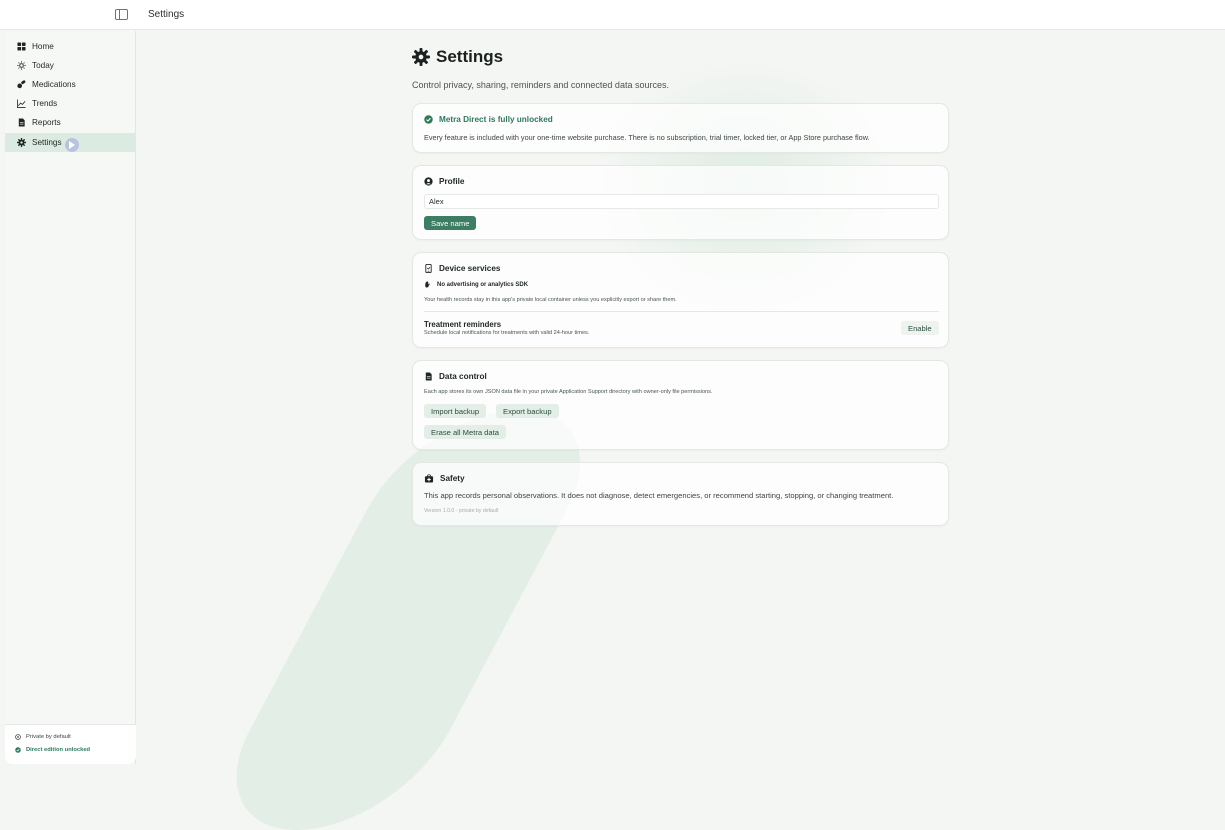 This screenshot has height=830, width=1225. I want to click on unlock-title-text: Metra Direct is fully unlocked, so click(496, 119).